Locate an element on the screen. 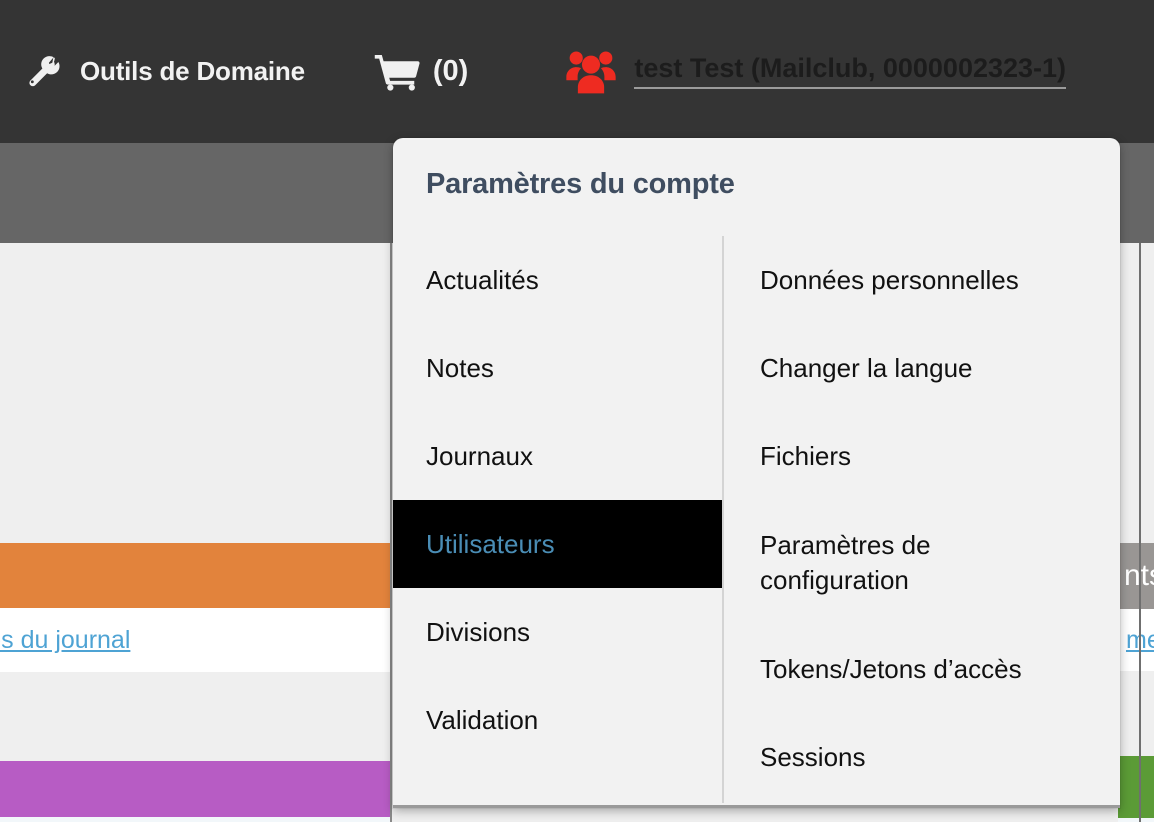 The height and width of the screenshot is (822, 1154). menu-item-fichiers: Fichiers is located at coordinates (922, 456).